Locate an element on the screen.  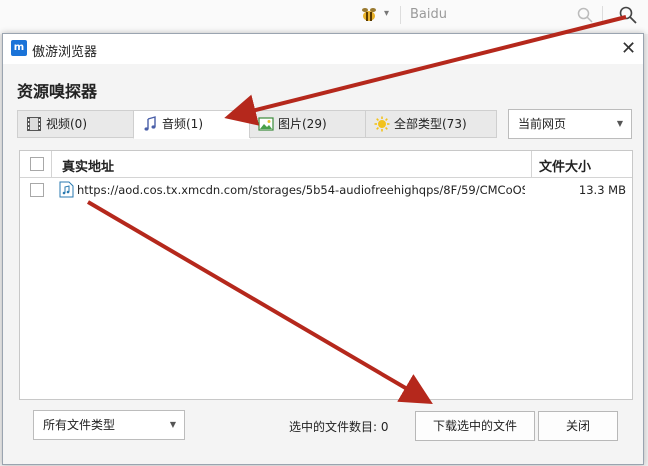
tab-label: 音频(1) is located at coordinates (182, 124).